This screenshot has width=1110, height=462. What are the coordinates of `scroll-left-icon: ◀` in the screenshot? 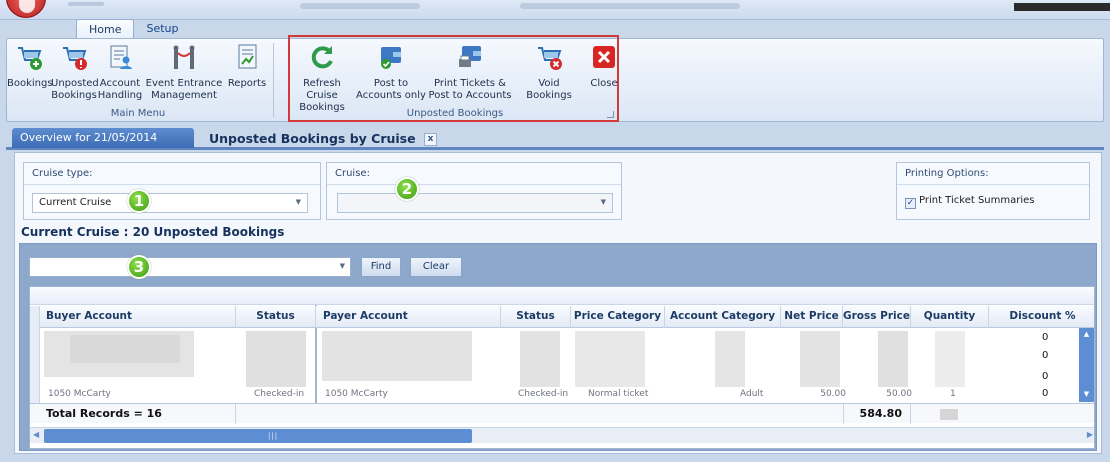 It's located at (36, 434).